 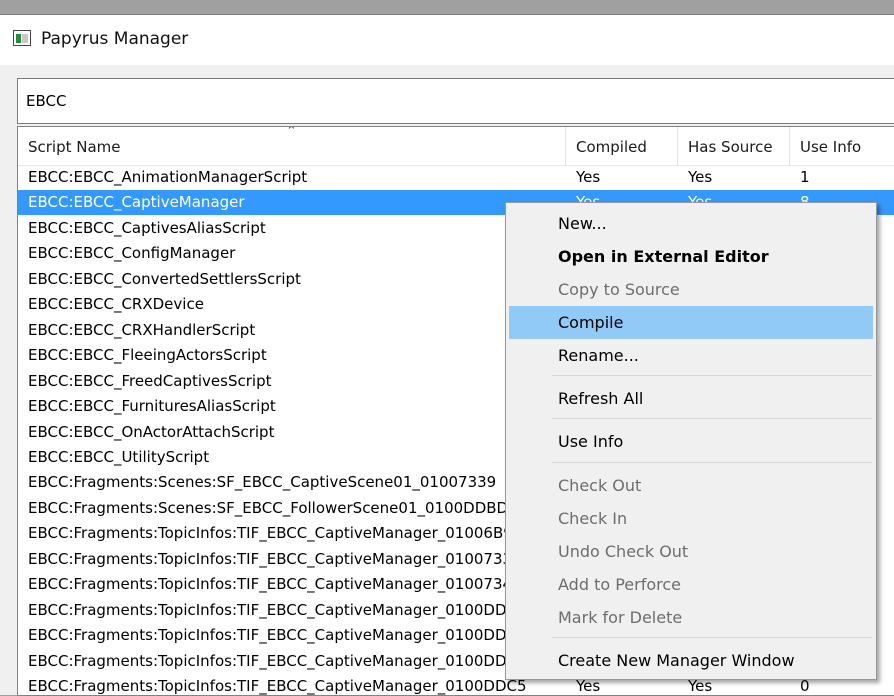 I want to click on table-row: EBCC:EBCC_AnimationManagerScript Yes Yes 1, so click(x=456, y=177).